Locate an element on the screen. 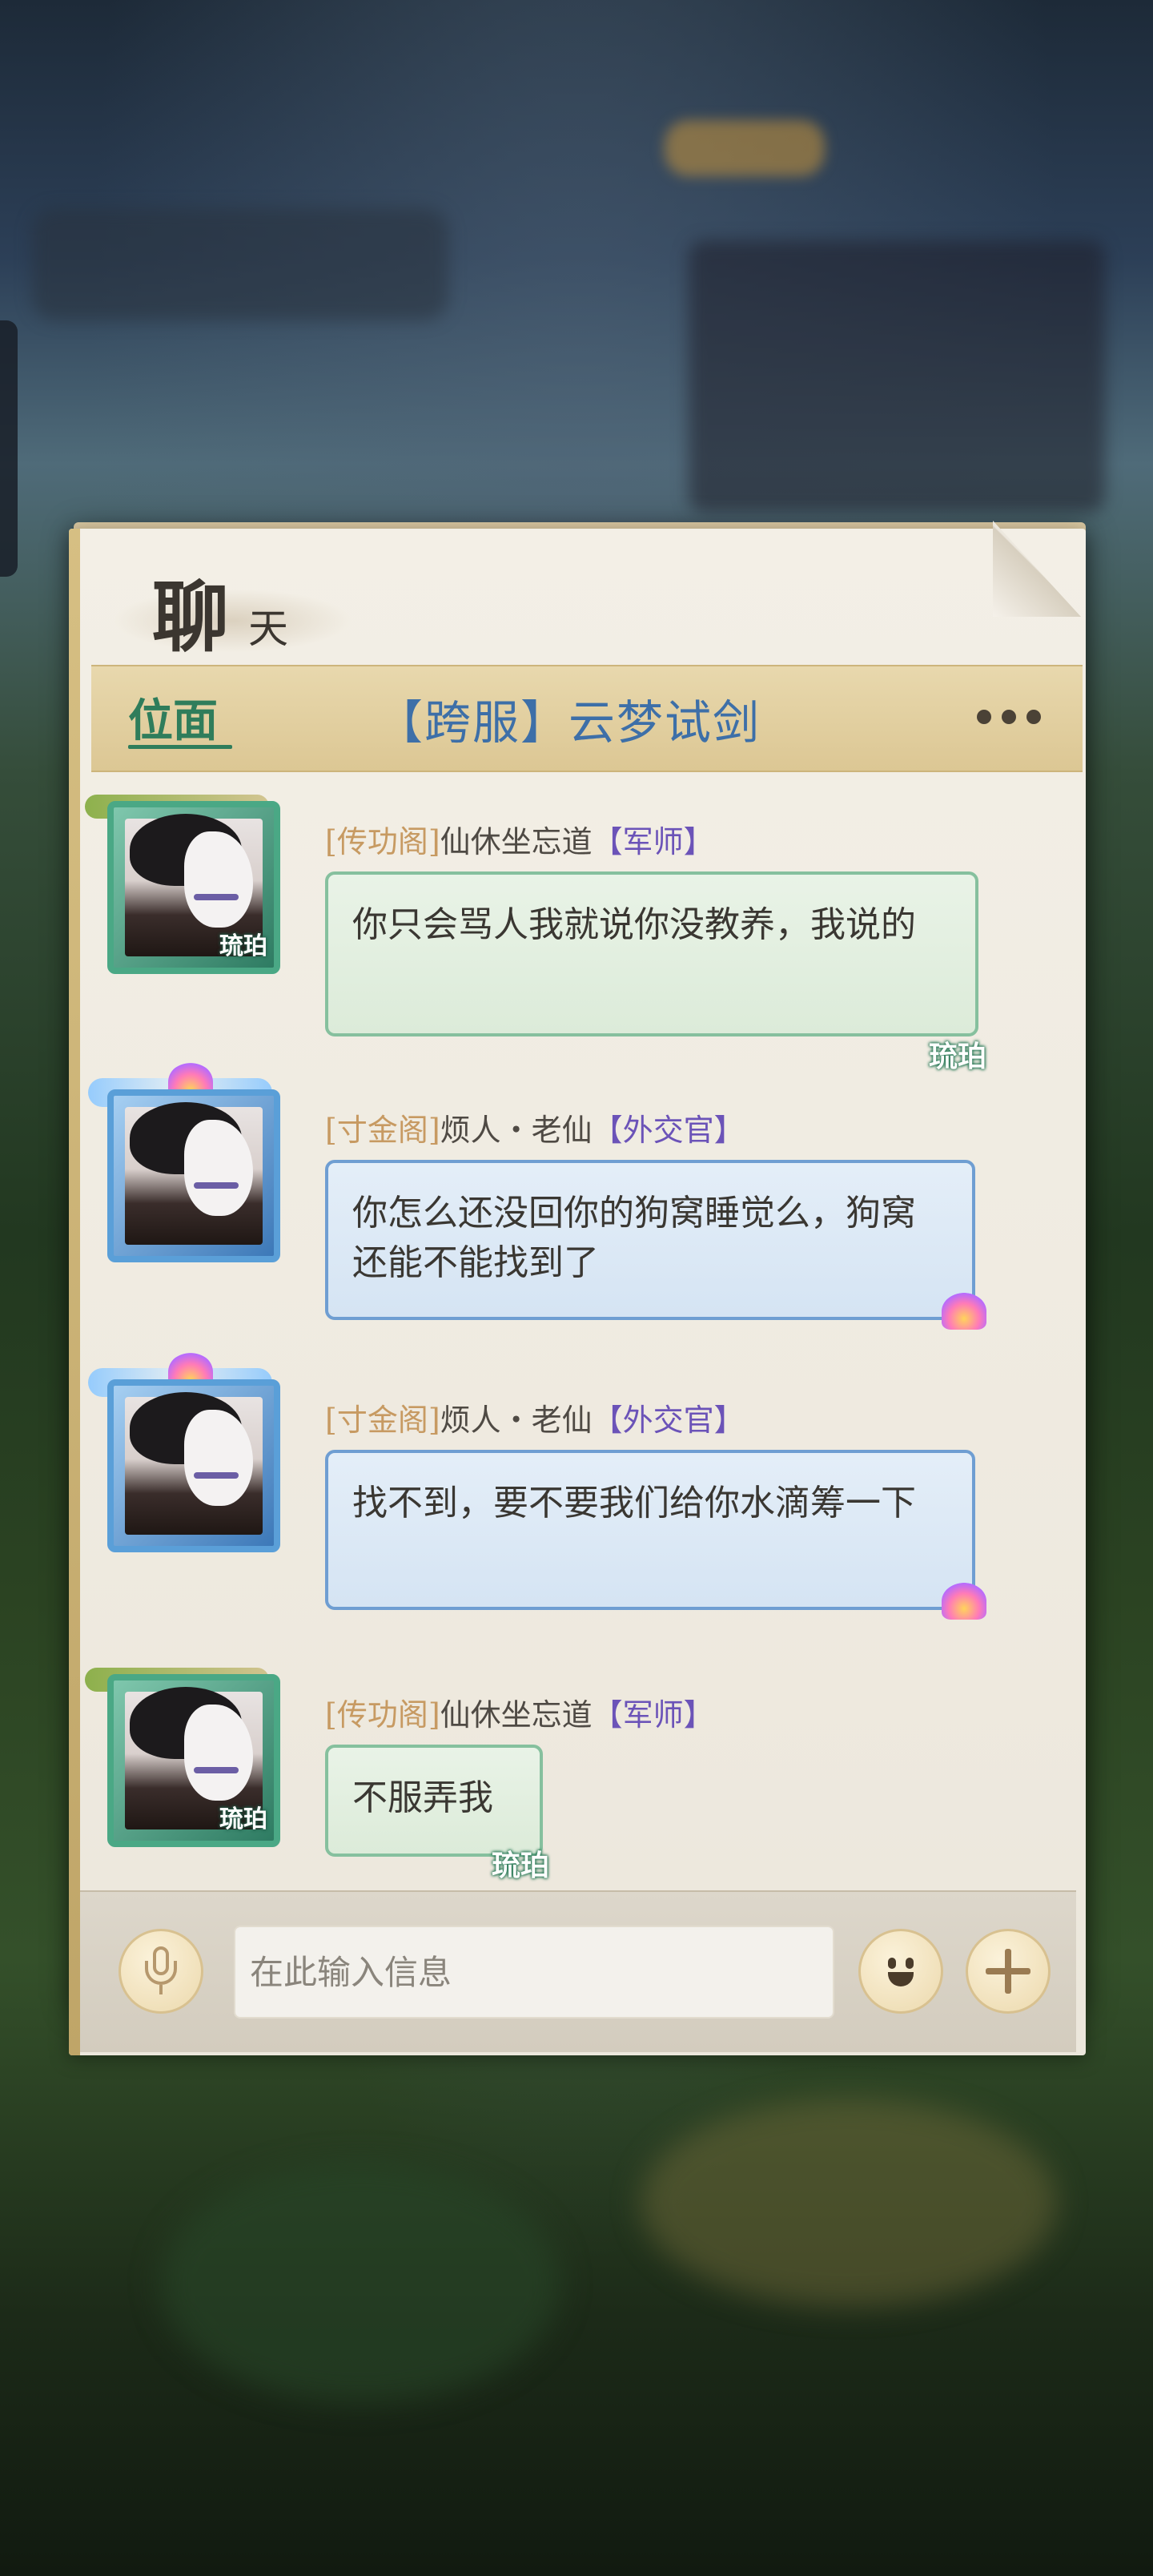  chat-panel-edge is located at coordinates (74, 1292).